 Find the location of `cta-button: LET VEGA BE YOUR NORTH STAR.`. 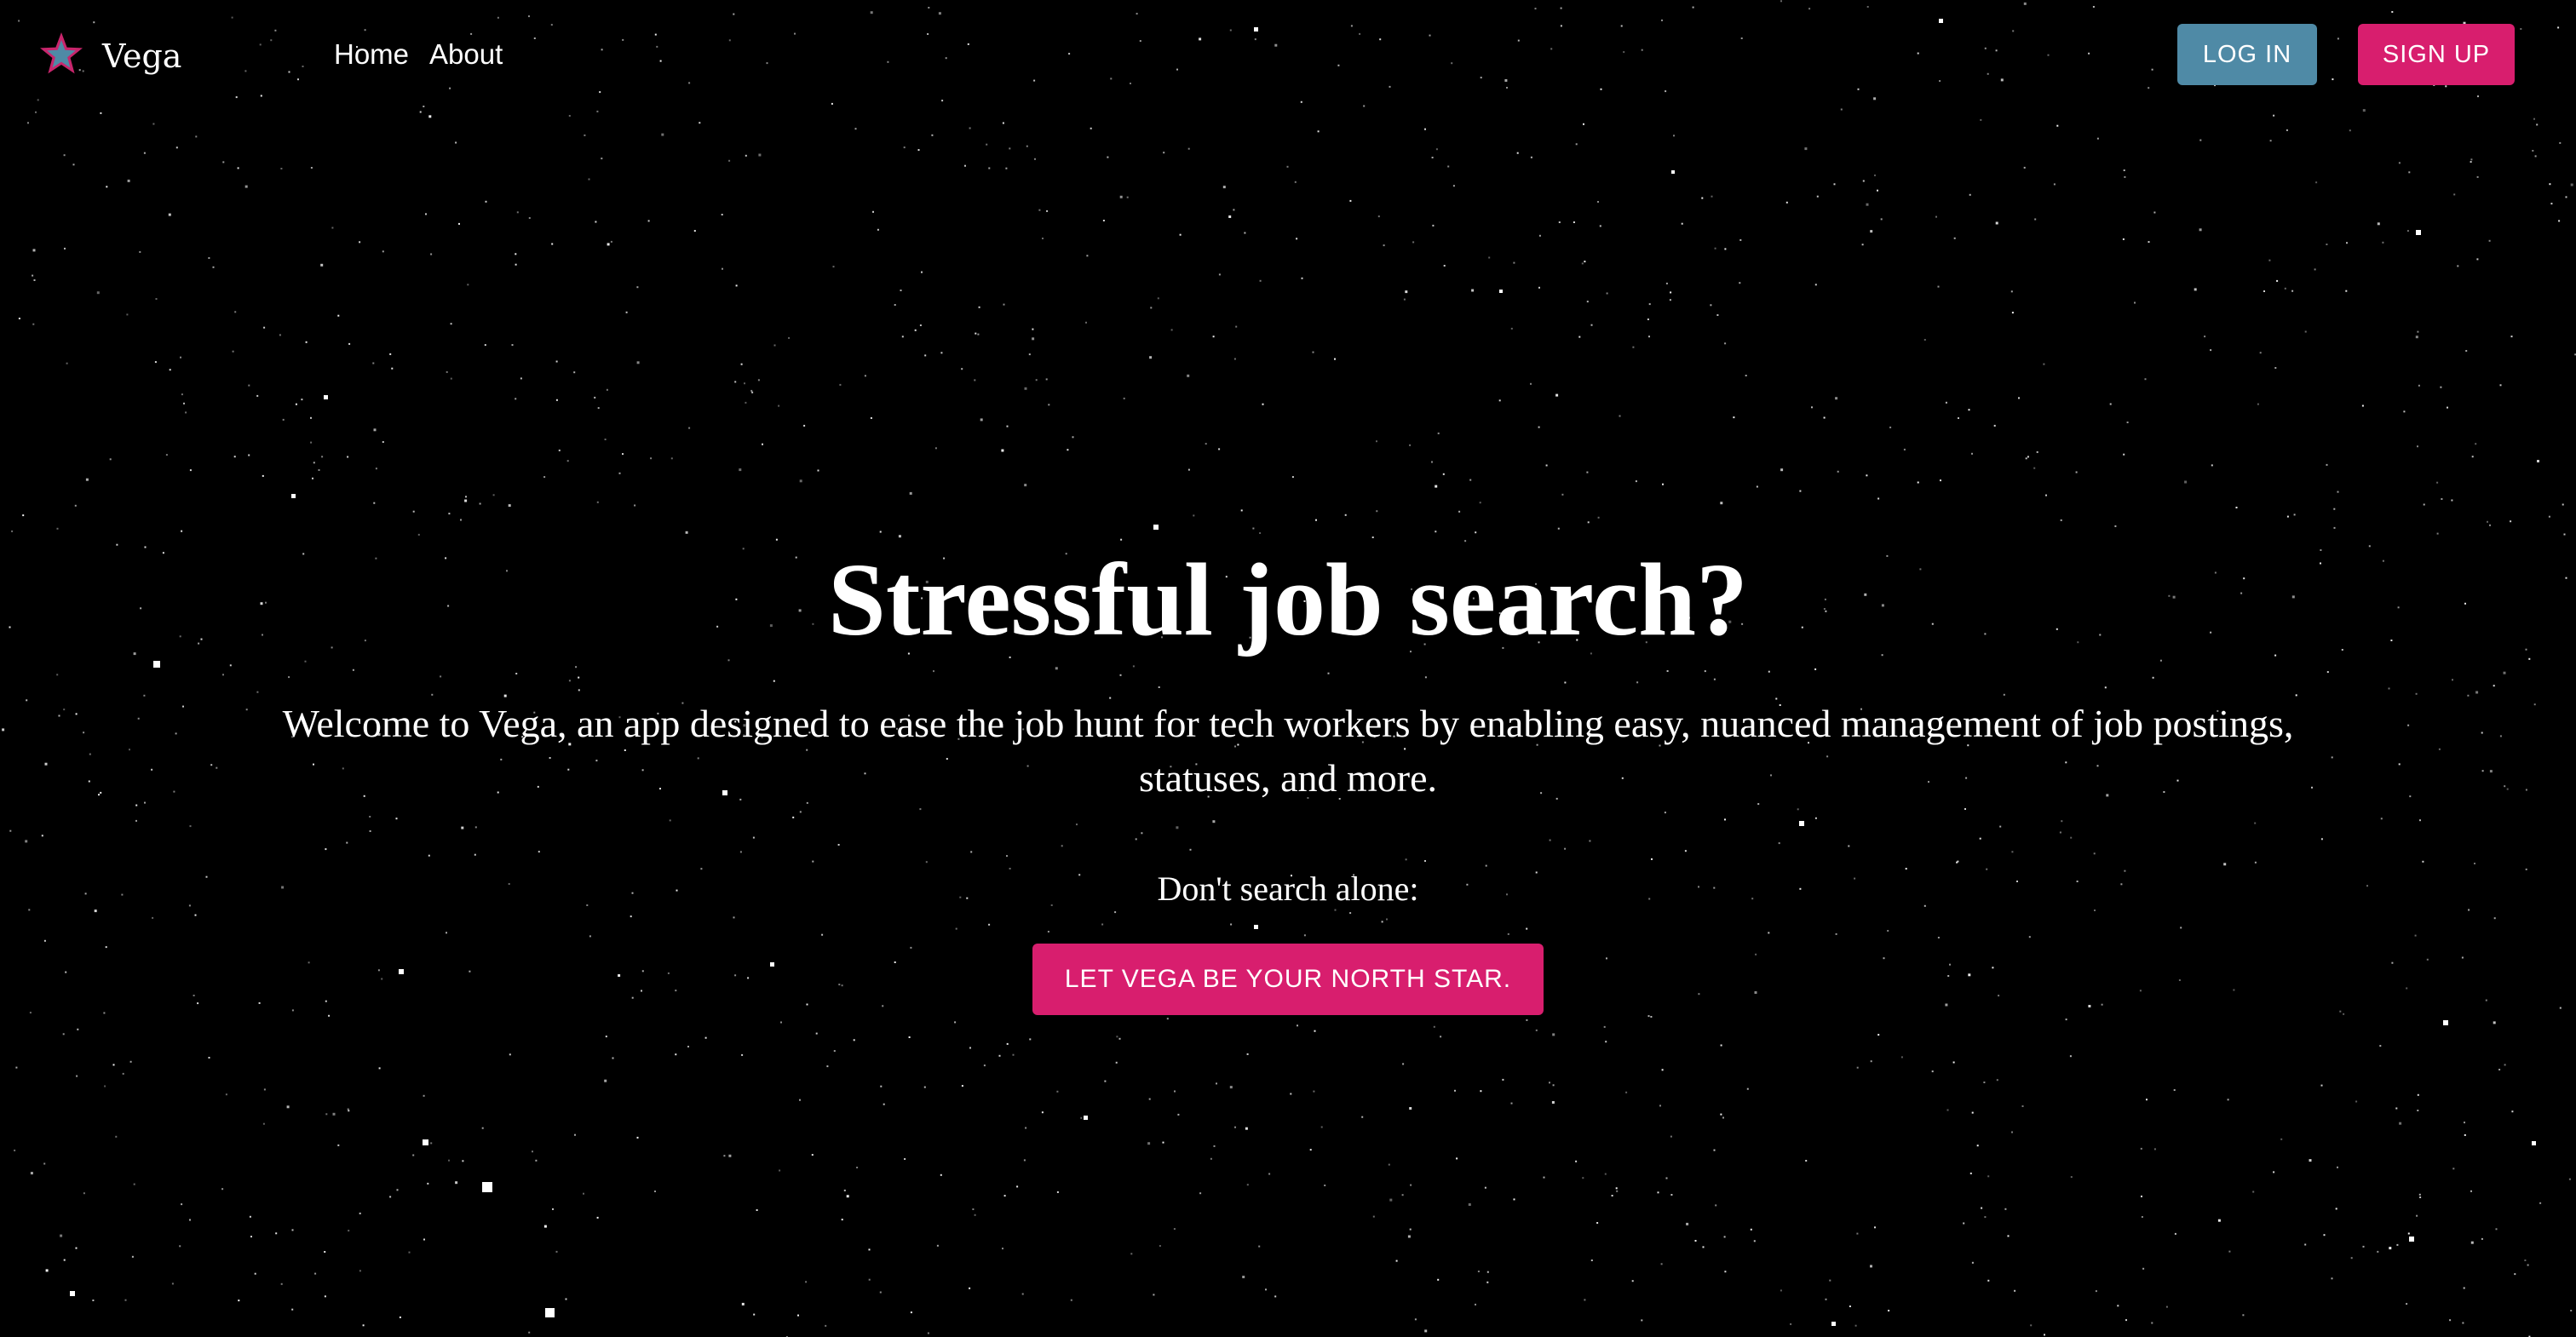

cta-button: LET VEGA BE YOUR NORTH STAR. is located at coordinates (1288, 980).